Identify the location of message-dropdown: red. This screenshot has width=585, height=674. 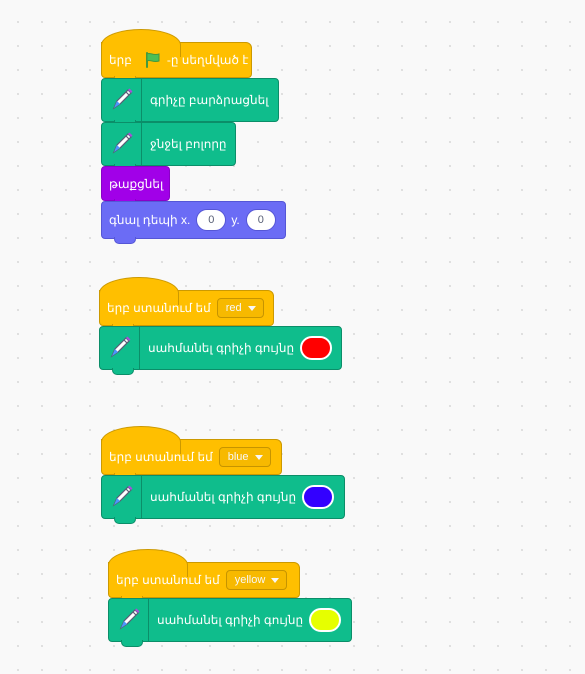
(240, 308).